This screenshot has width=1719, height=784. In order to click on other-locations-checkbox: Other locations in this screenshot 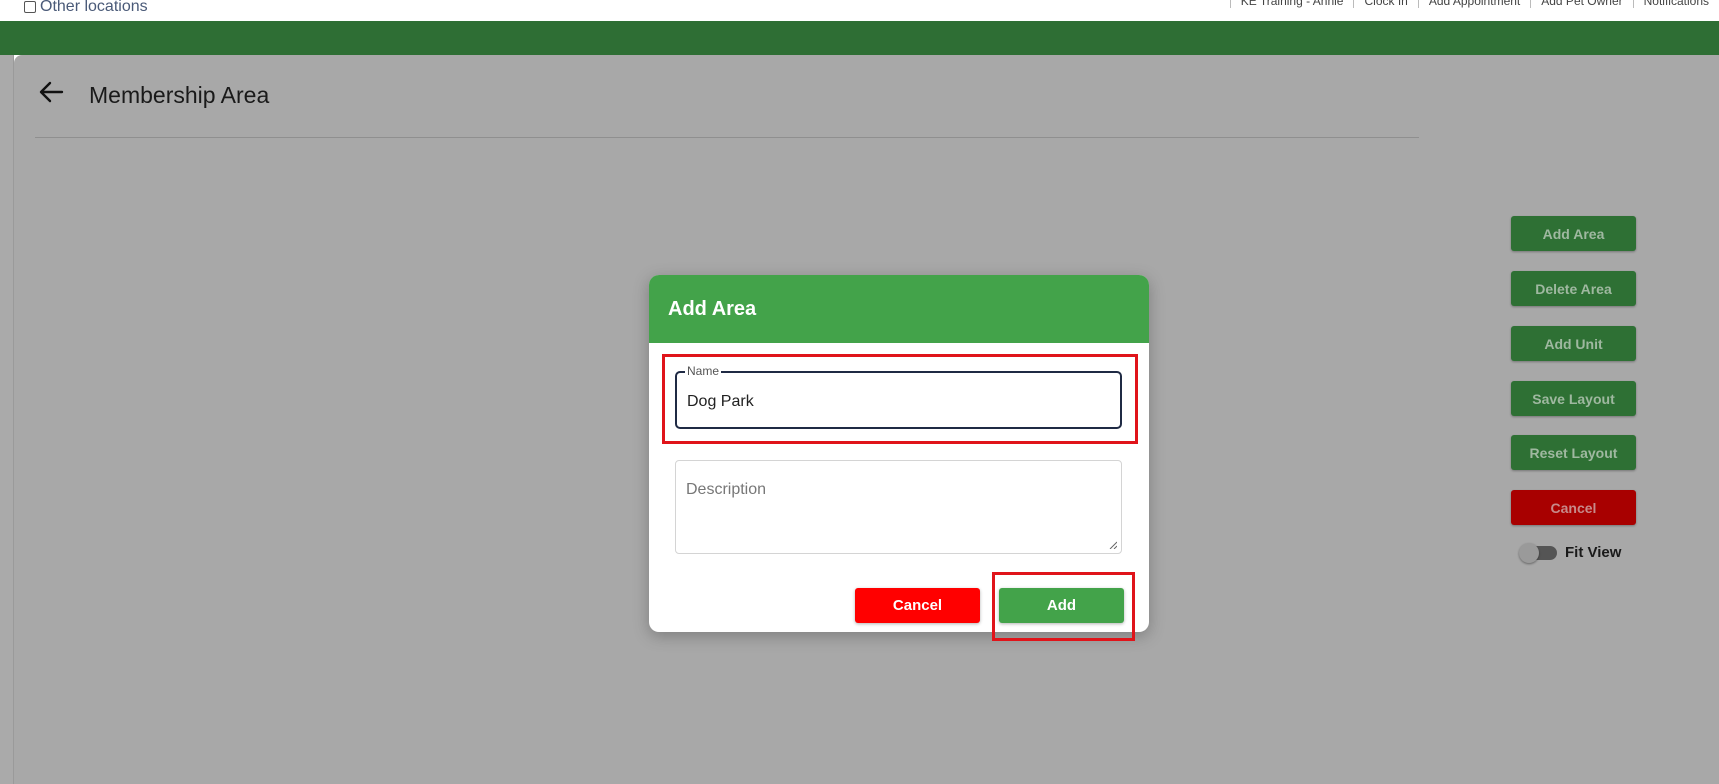, I will do `click(86, 8)`.